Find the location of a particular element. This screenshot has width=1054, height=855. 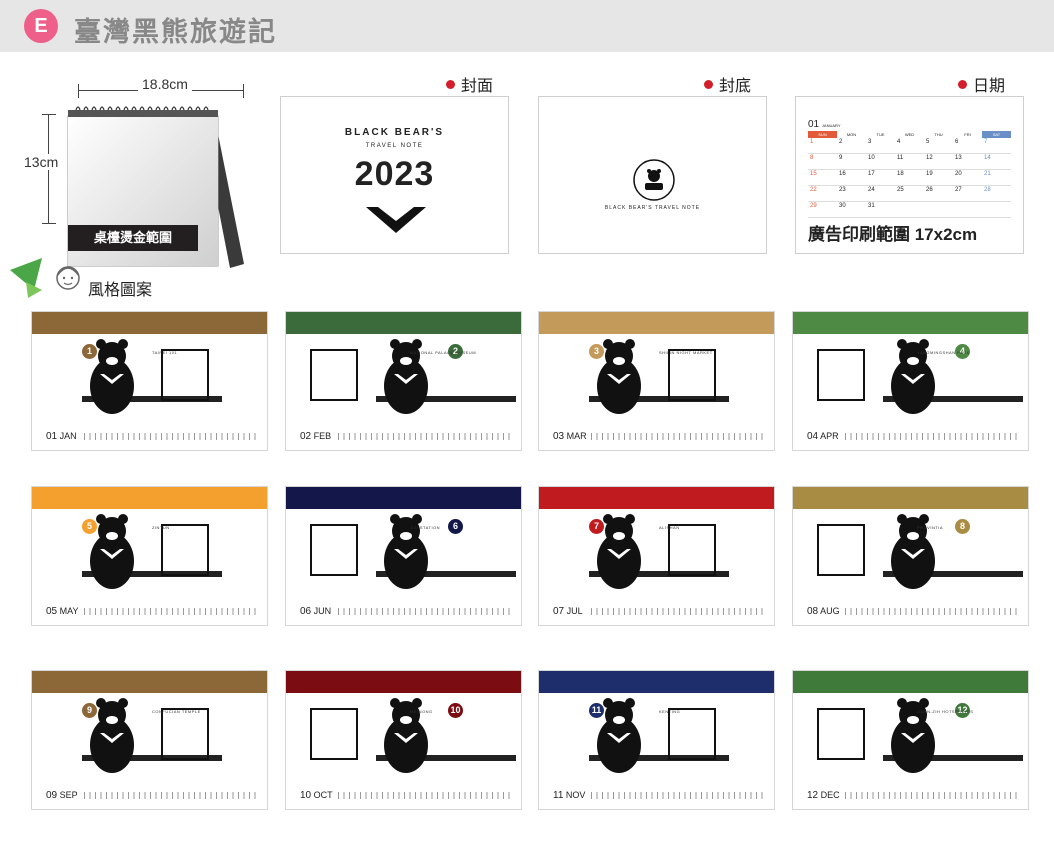

week-row: 15 16 17 18 19 20 21 is located at coordinates (909, 178).